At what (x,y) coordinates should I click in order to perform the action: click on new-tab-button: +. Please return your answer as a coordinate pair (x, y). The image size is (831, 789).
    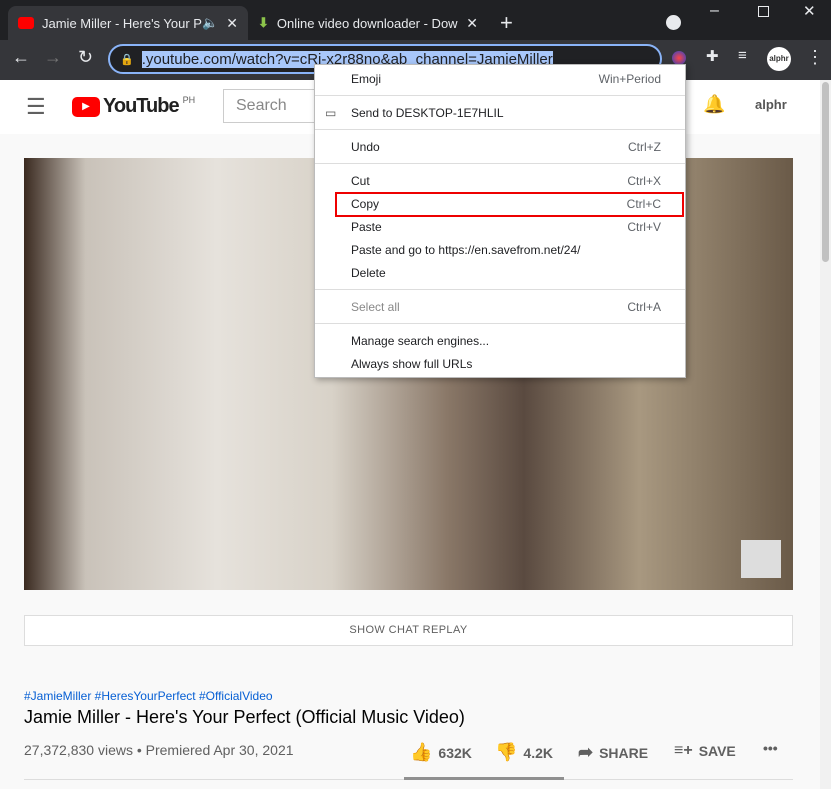
    Looking at the image, I should click on (506, 23).